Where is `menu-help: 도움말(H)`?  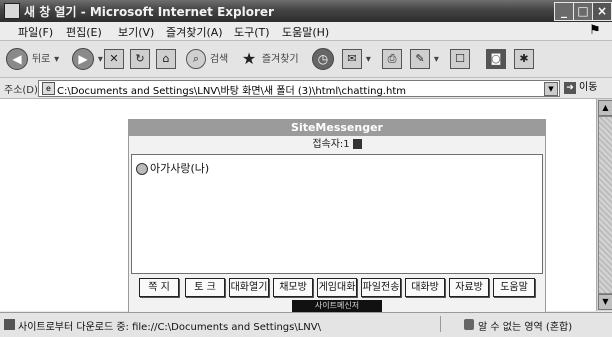
menu-help: 도움말(H) is located at coordinates (305, 32).